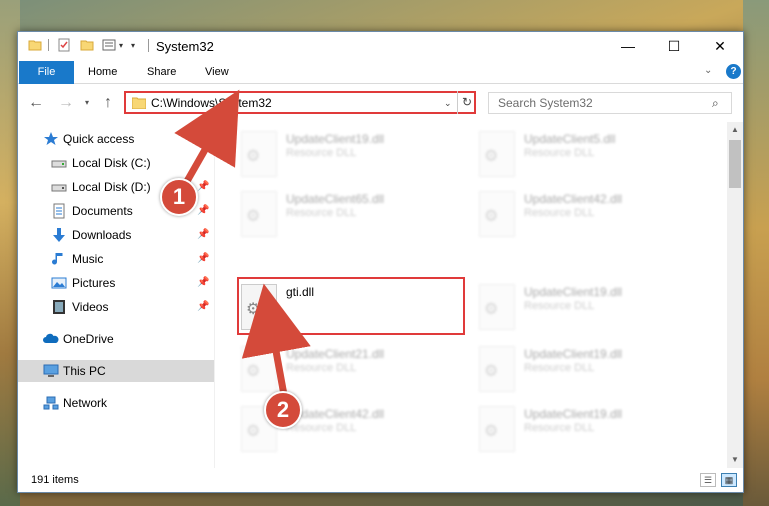 The height and width of the screenshot is (506, 769). What do you see at coordinates (380, 480) in the screenshot?
I see `status-bar: 191 items ☰ ▦` at bounding box center [380, 480].